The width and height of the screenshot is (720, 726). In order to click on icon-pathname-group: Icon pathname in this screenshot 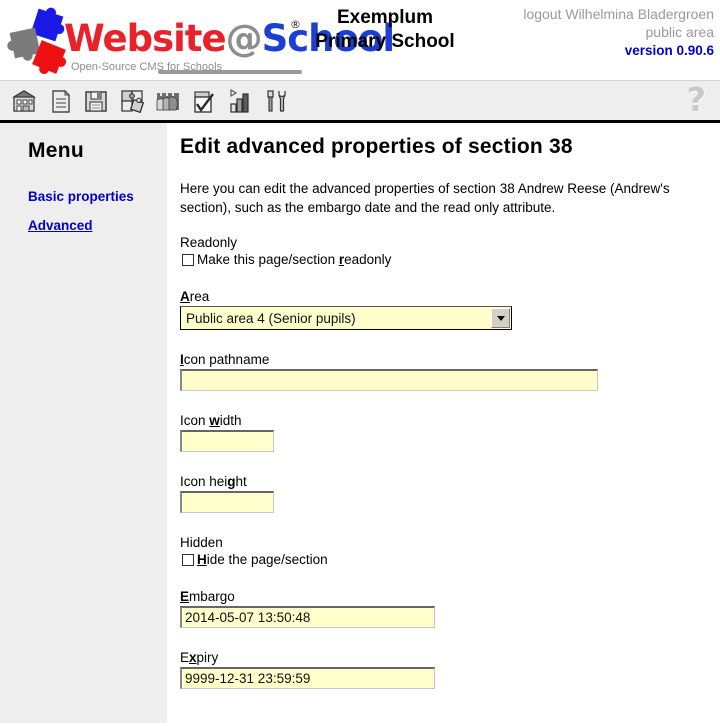, I will do `click(450, 372)`.